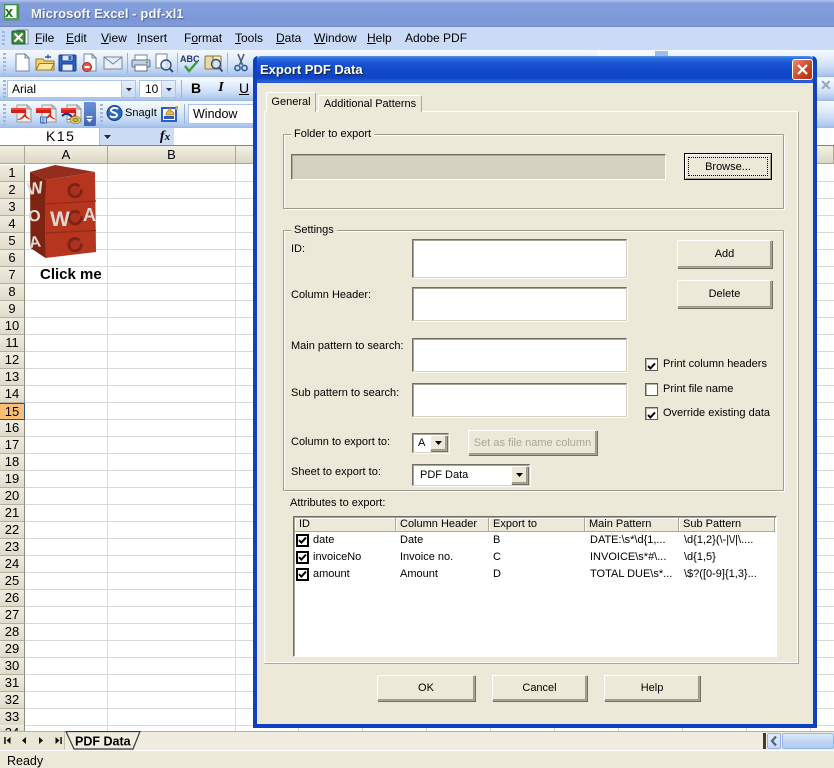 The image size is (834, 768). Describe the element at coordinates (89, 215) in the screenshot. I see `svg-text: A` at that location.